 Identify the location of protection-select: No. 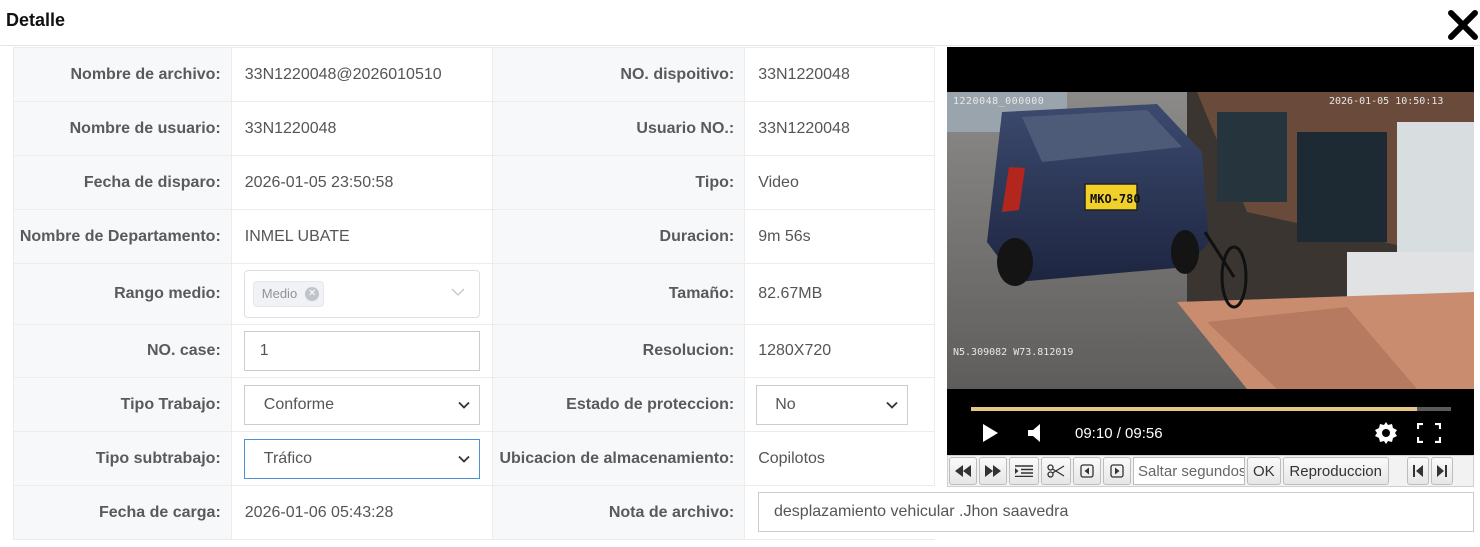
(832, 404).